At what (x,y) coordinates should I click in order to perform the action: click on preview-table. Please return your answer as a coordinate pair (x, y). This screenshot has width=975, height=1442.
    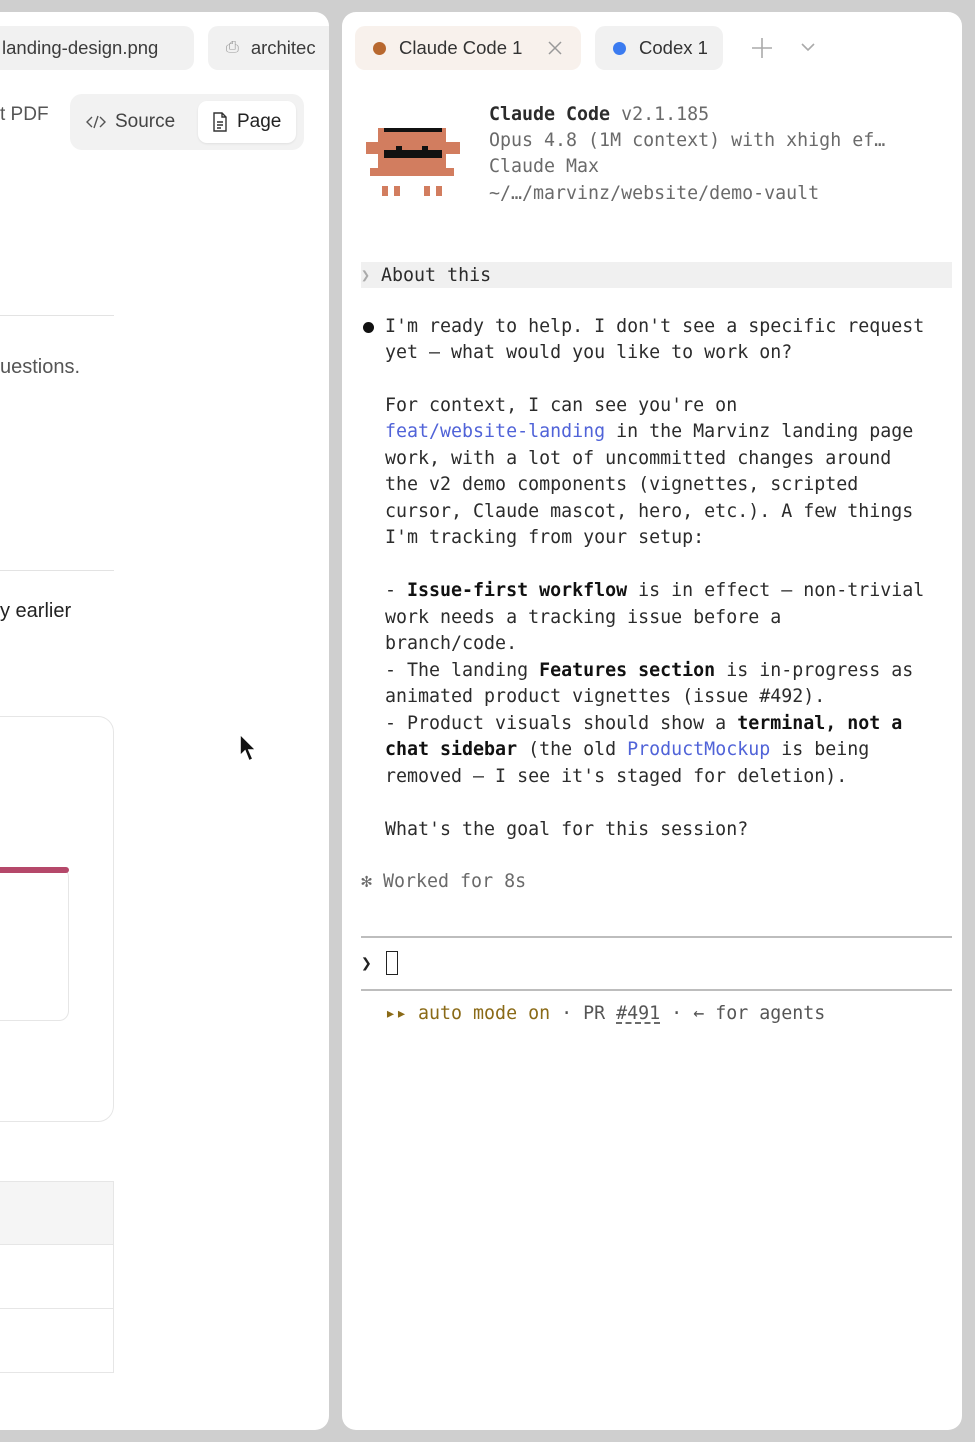
    Looking at the image, I should click on (57, 1277).